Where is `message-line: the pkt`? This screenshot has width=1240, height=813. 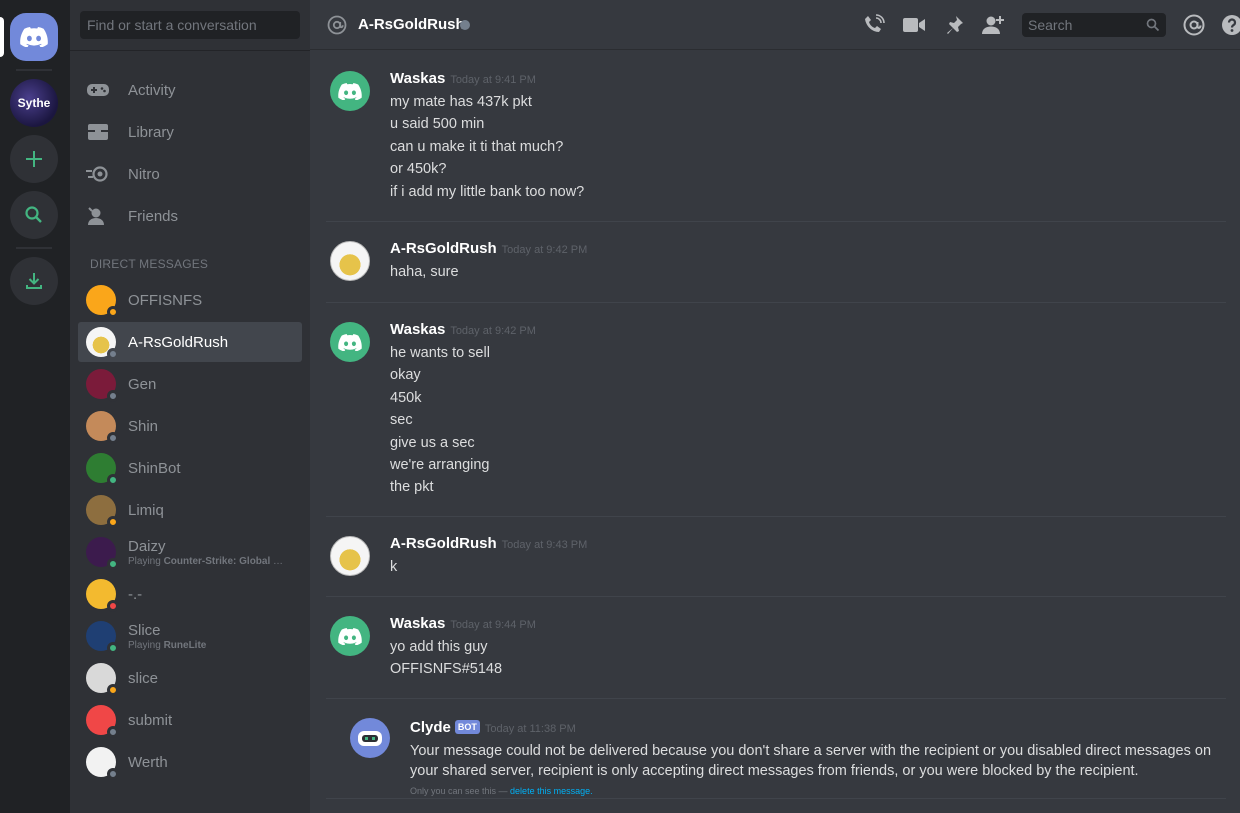 message-line: the pkt is located at coordinates (412, 487).